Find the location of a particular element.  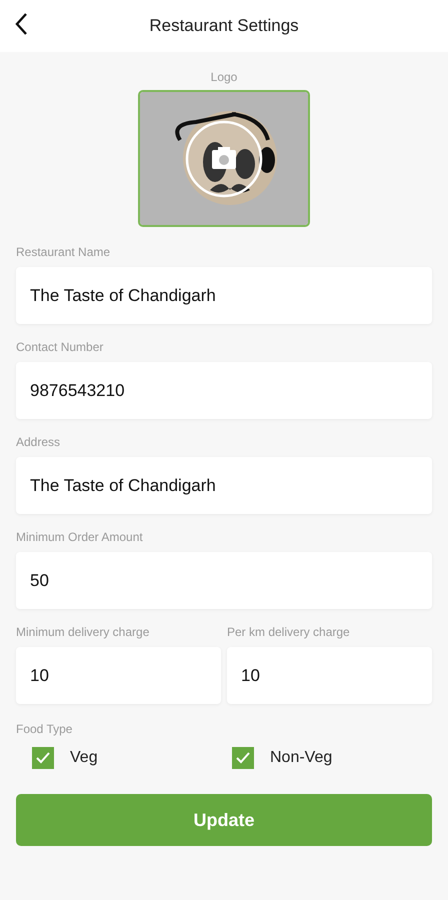

camera-icon is located at coordinates (224, 158).